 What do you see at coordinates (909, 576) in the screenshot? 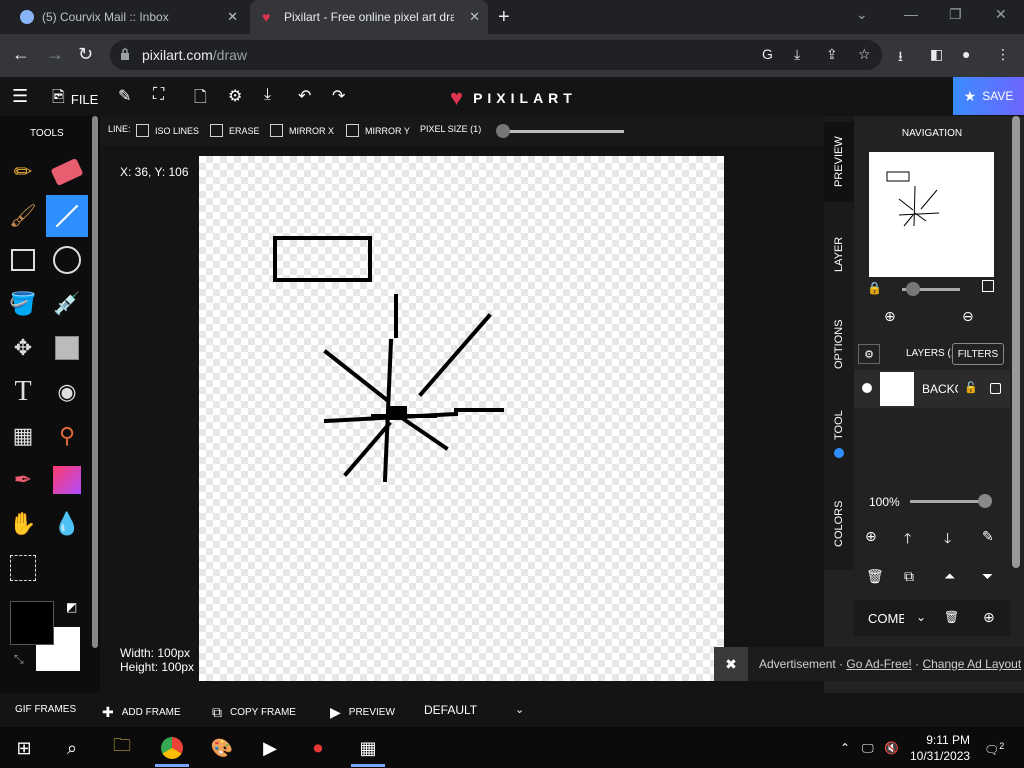
I see `duplicate-layer-icon: ⧉` at bounding box center [909, 576].